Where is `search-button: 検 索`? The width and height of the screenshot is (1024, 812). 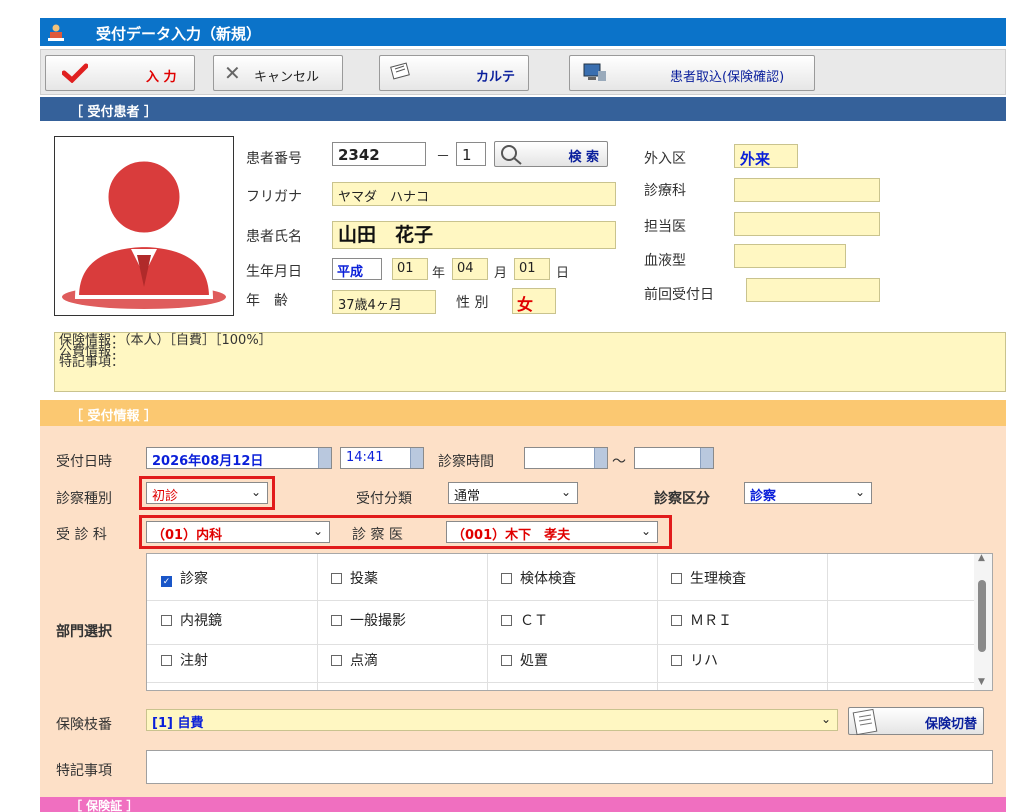 search-button: 検 索 is located at coordinates (551, 154).